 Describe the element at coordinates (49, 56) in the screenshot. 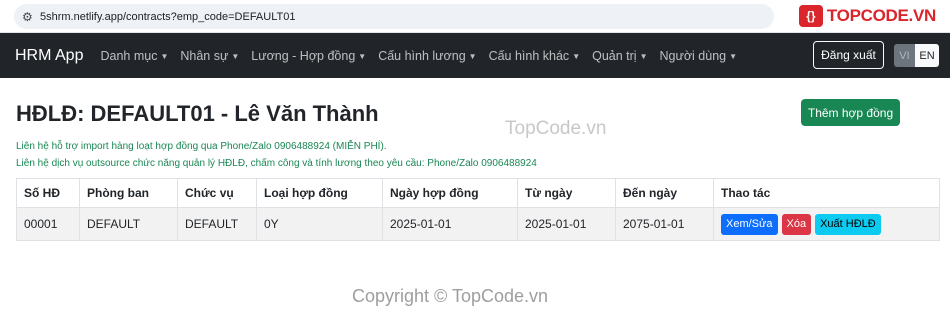

I see `app-brand: HRM App` at that location.